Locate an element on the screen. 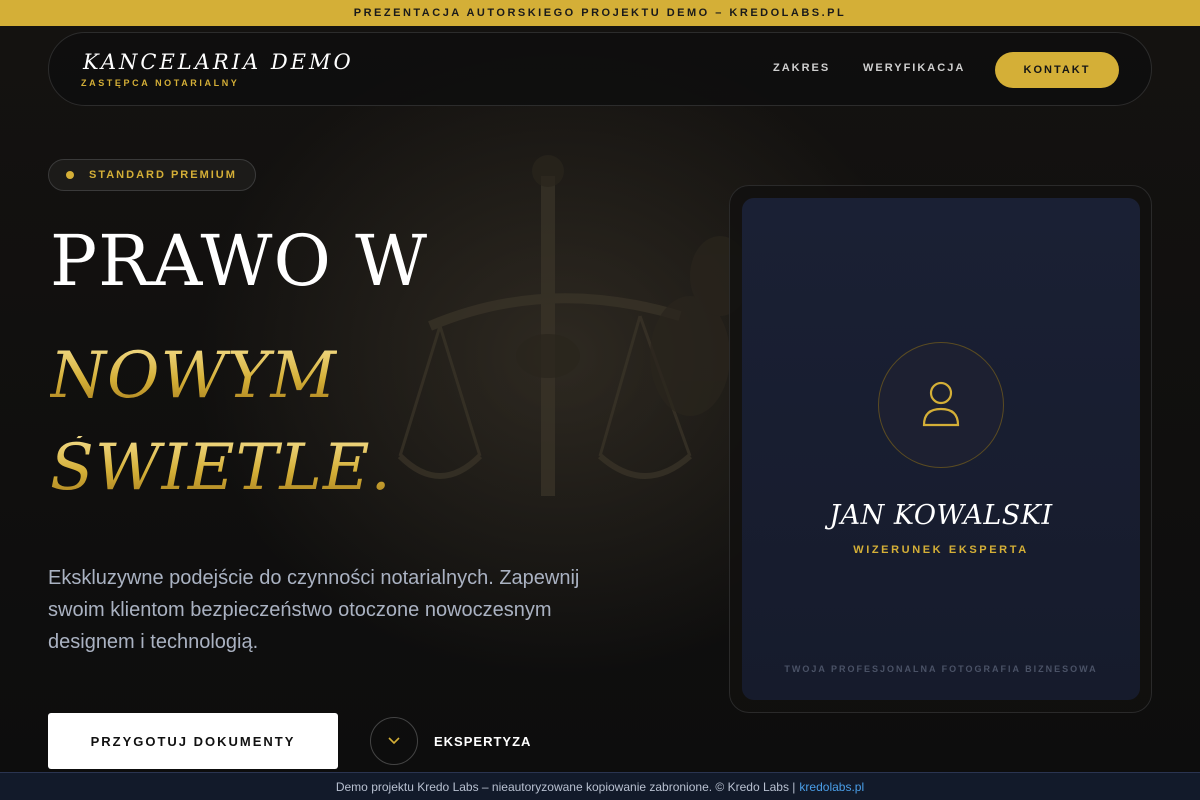 The height and width of the screenshot is (800, 1200). scroll-down-button is located at coordinates (394, 741).